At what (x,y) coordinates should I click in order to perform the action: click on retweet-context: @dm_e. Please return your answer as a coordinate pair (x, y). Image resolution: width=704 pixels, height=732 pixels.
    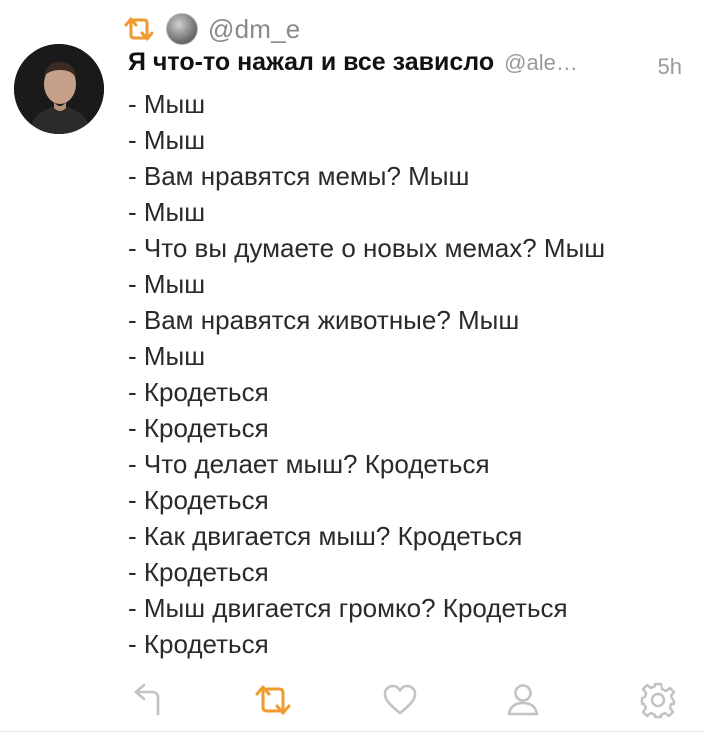
    Looking at the image, I should click on (211, 29).